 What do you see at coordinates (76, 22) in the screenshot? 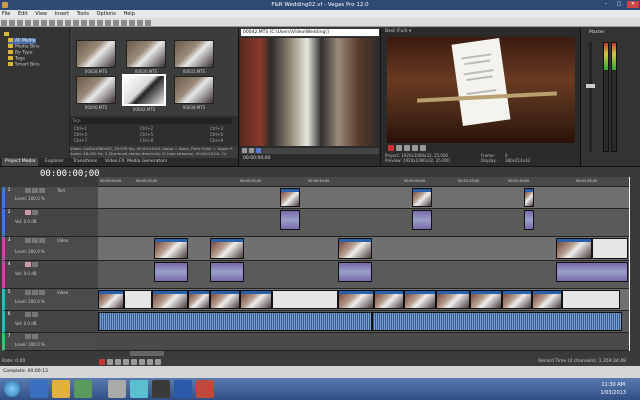
I see `redo-icon` at bounding box center [76, 22].